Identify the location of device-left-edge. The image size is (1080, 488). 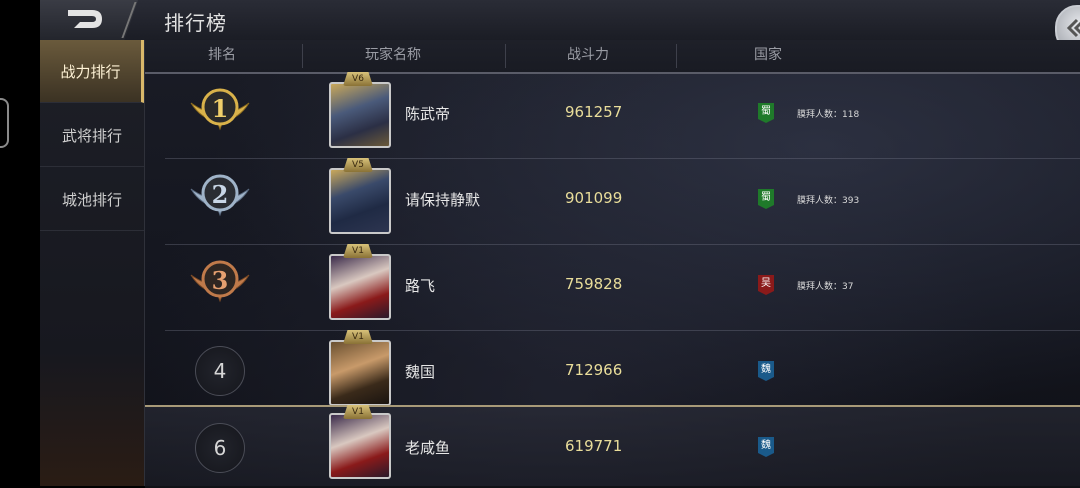
(20, 243).